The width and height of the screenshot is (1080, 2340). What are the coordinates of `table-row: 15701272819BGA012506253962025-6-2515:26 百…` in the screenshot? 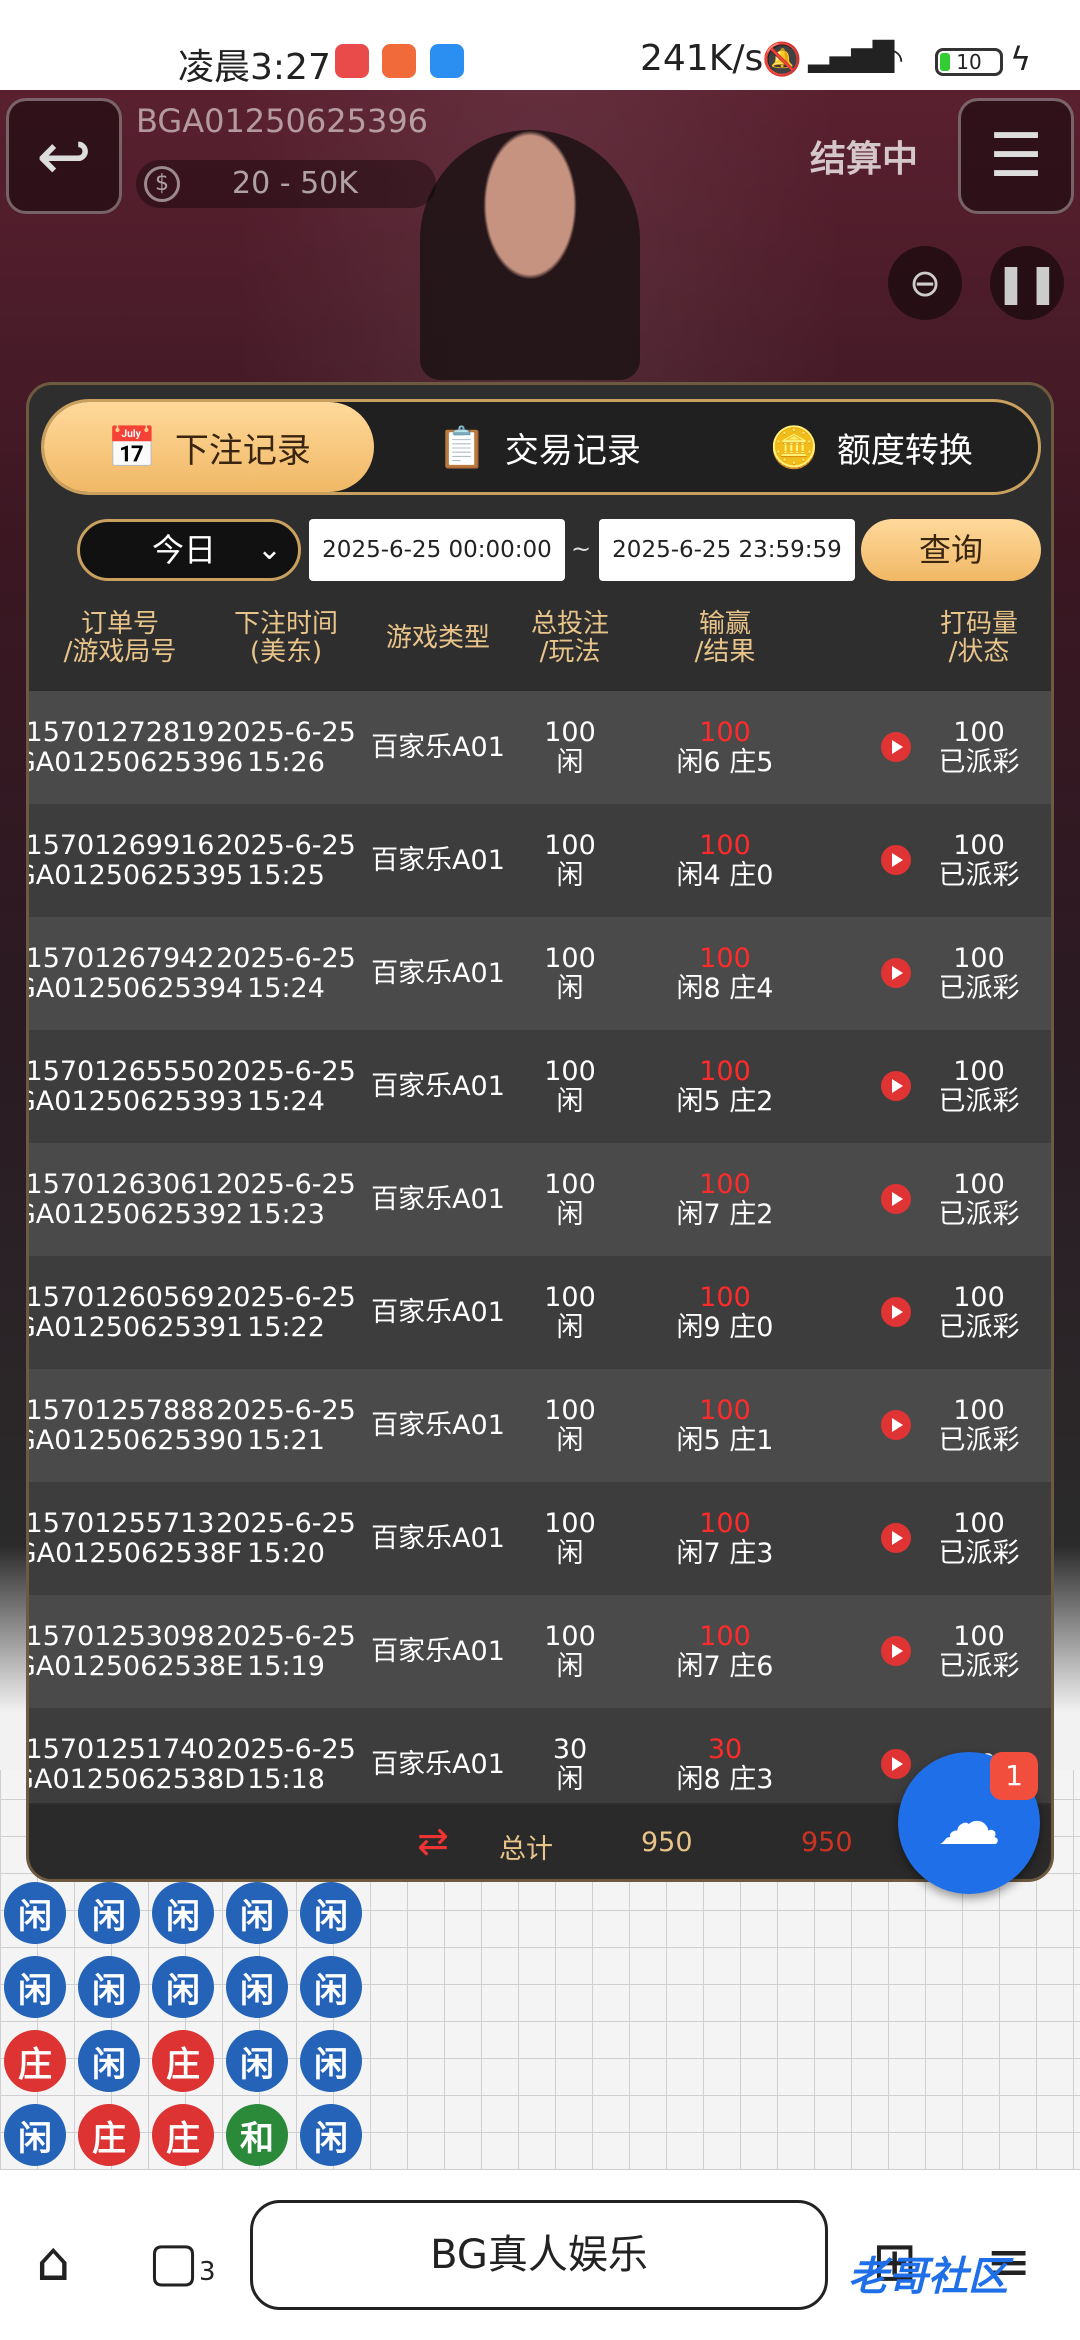 It's located at (540, 747).